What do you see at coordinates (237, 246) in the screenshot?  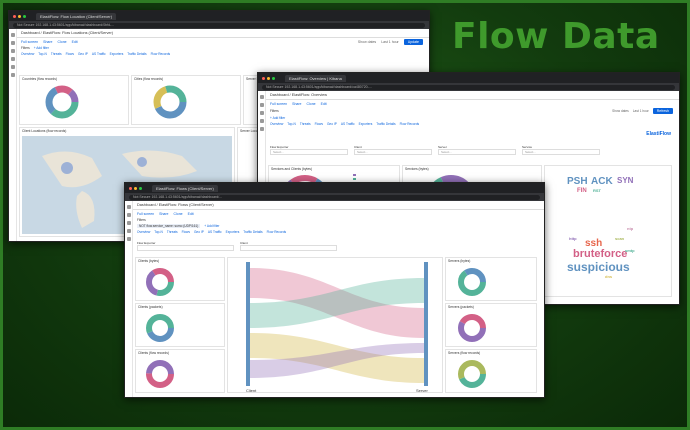 I see `control-selects: Flow Exporter Client` at bounding box center [237, 246].